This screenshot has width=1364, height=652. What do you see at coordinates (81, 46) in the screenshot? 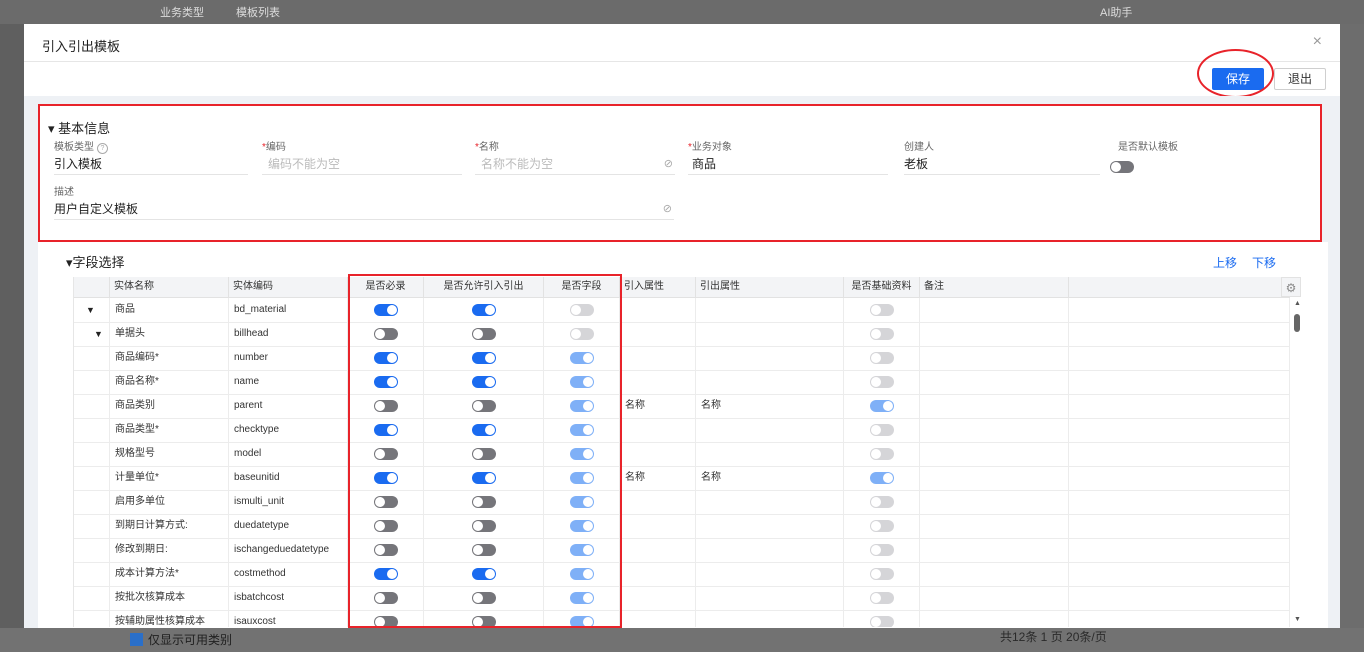
I see `modal-title: 引入引出模板` at bounding box center [81, 46].